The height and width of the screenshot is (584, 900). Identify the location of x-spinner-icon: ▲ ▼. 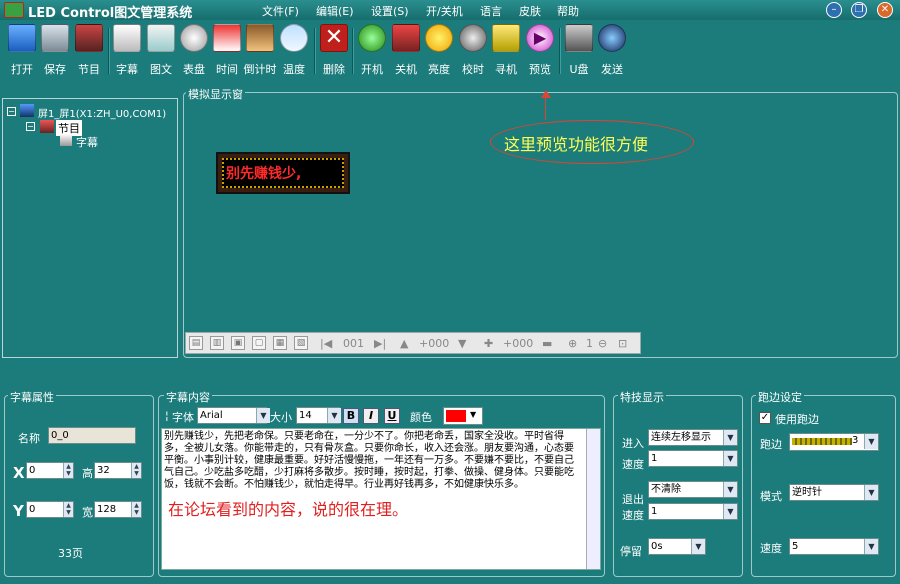
(68, 470).